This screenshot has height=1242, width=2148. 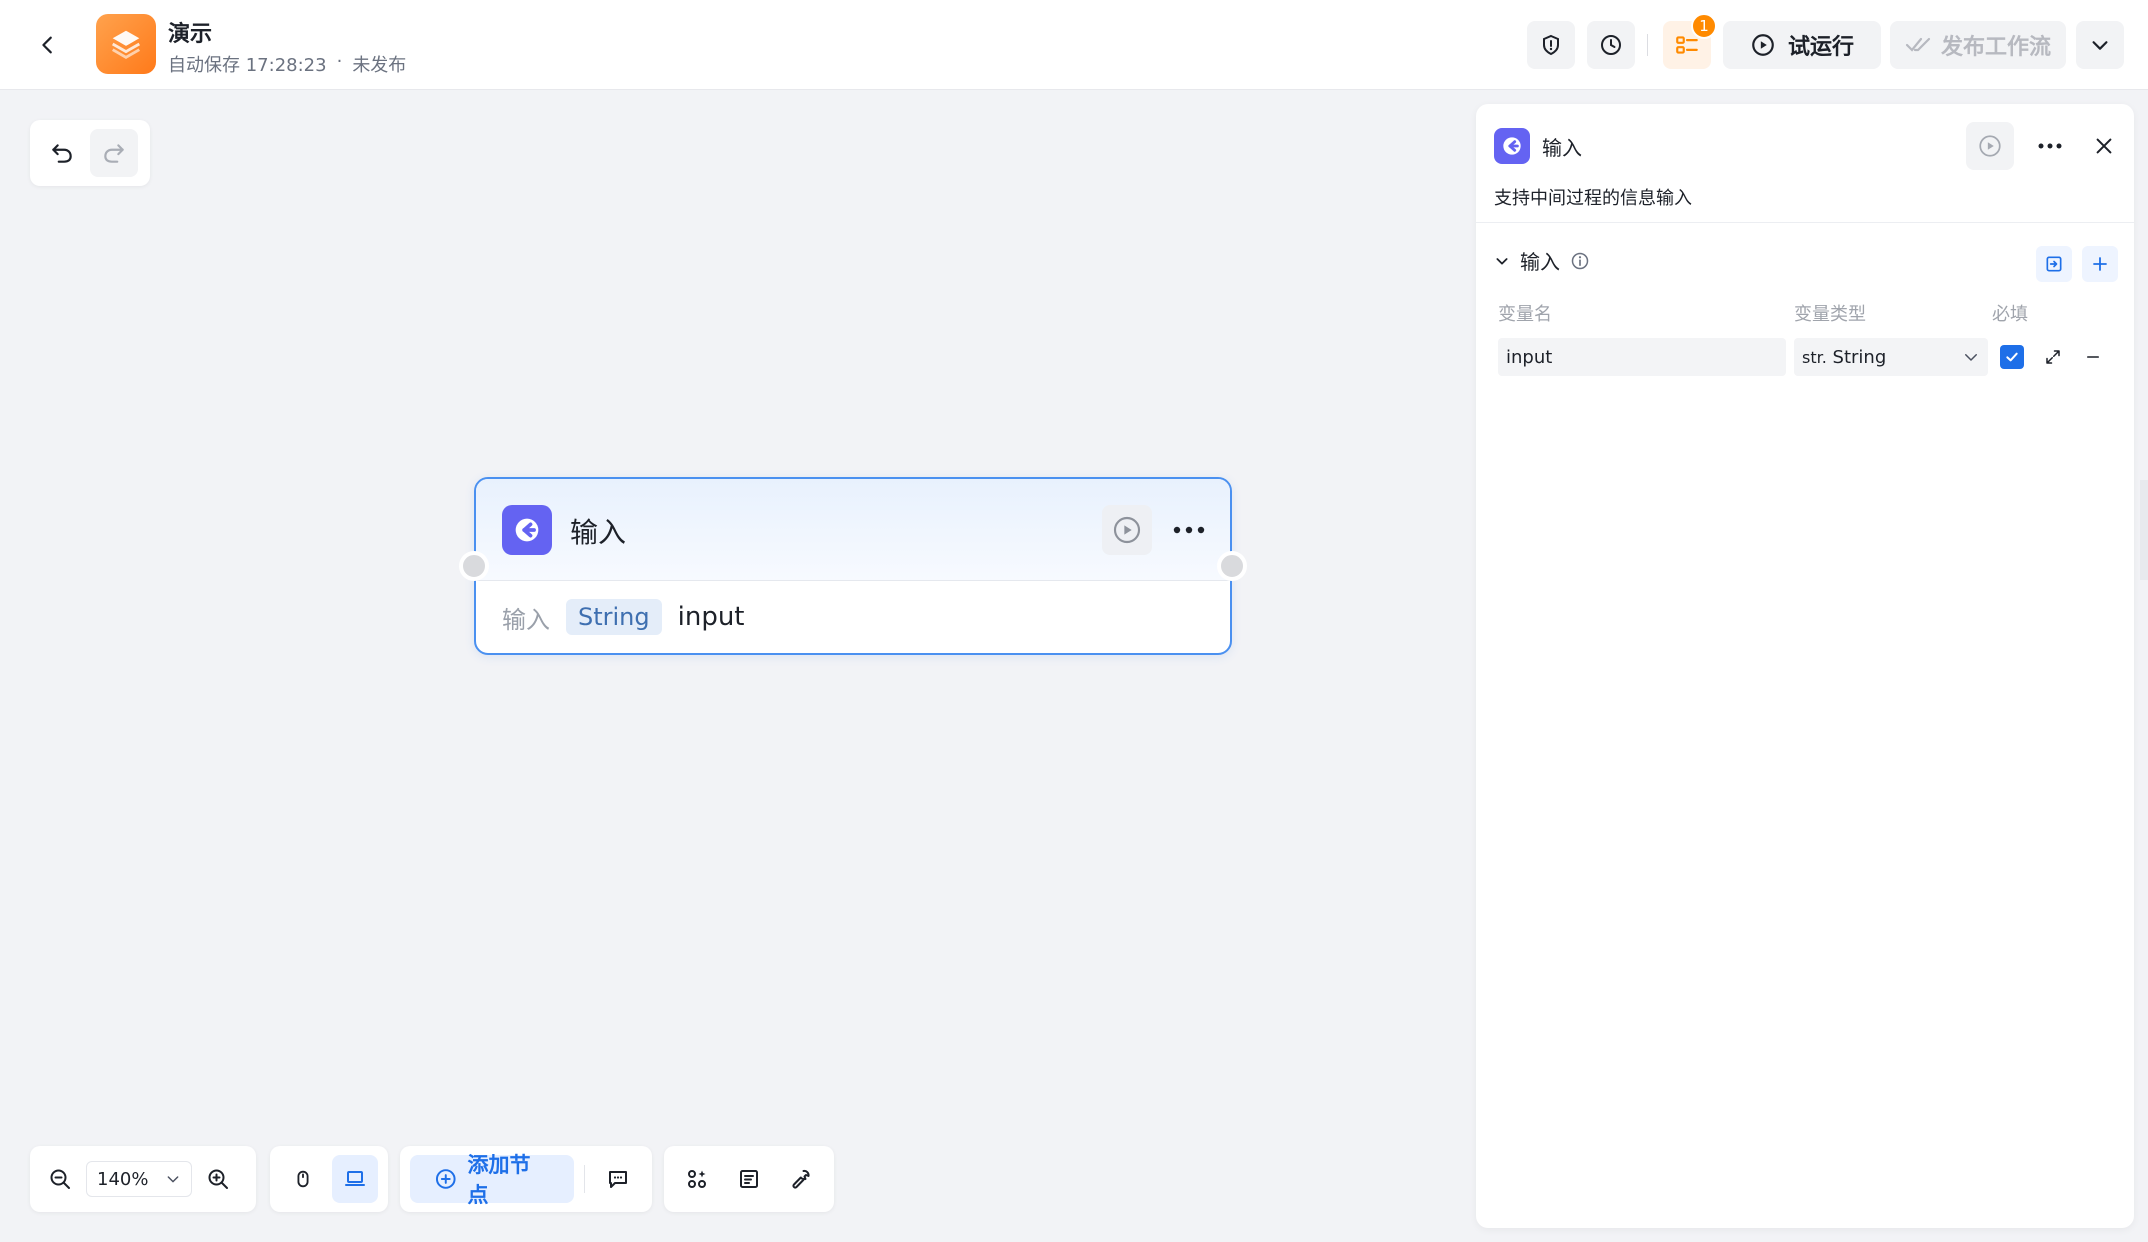 I want to click on panel-more-button, so click(x=2050, y=146).